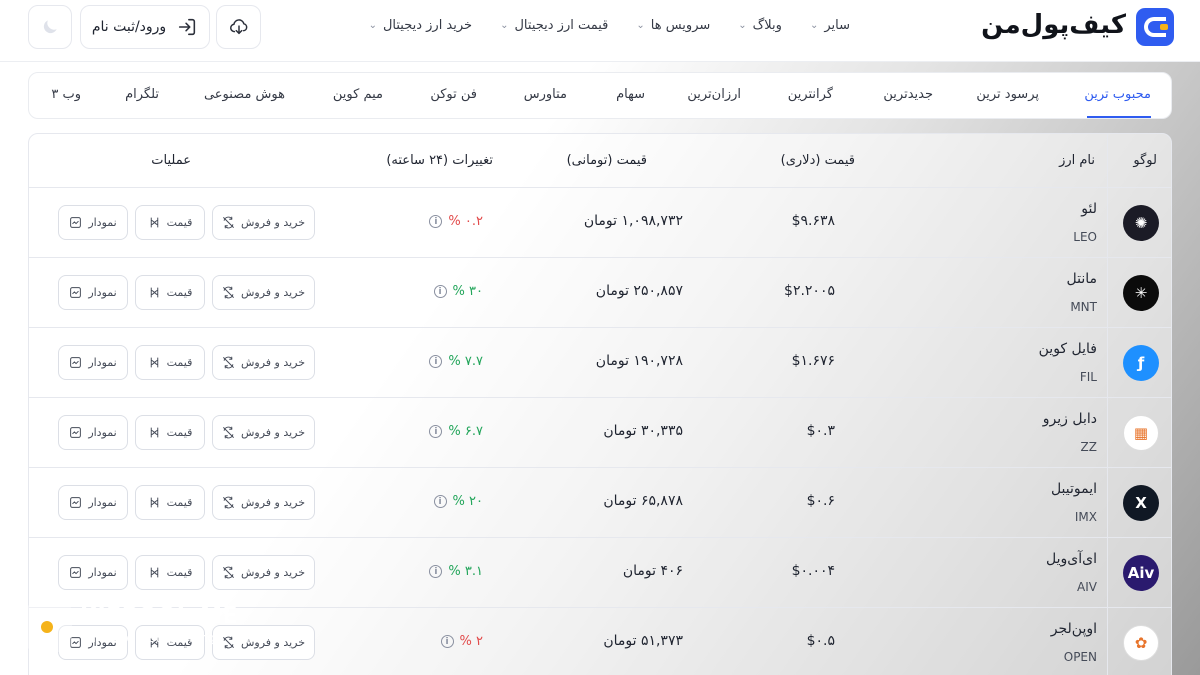  What do you see at coordinates (1077, 160) in the screenshot?
I see `header-name: نام ارز` at bounding box center [1077, 160].